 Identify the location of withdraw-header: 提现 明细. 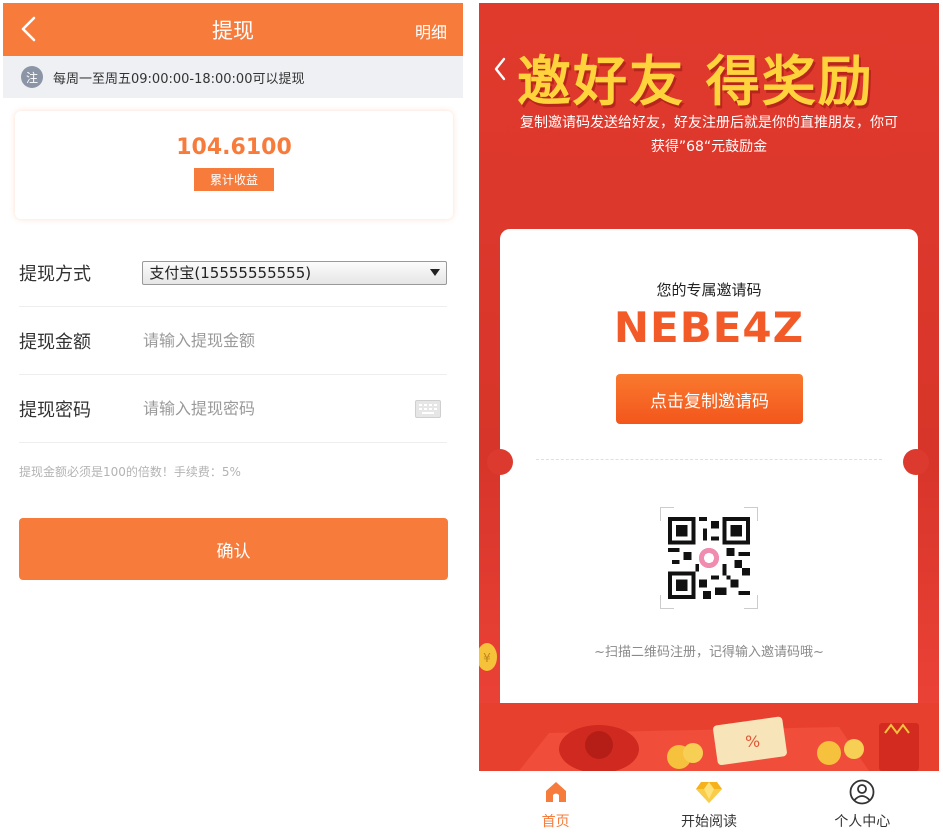
(233, 29).